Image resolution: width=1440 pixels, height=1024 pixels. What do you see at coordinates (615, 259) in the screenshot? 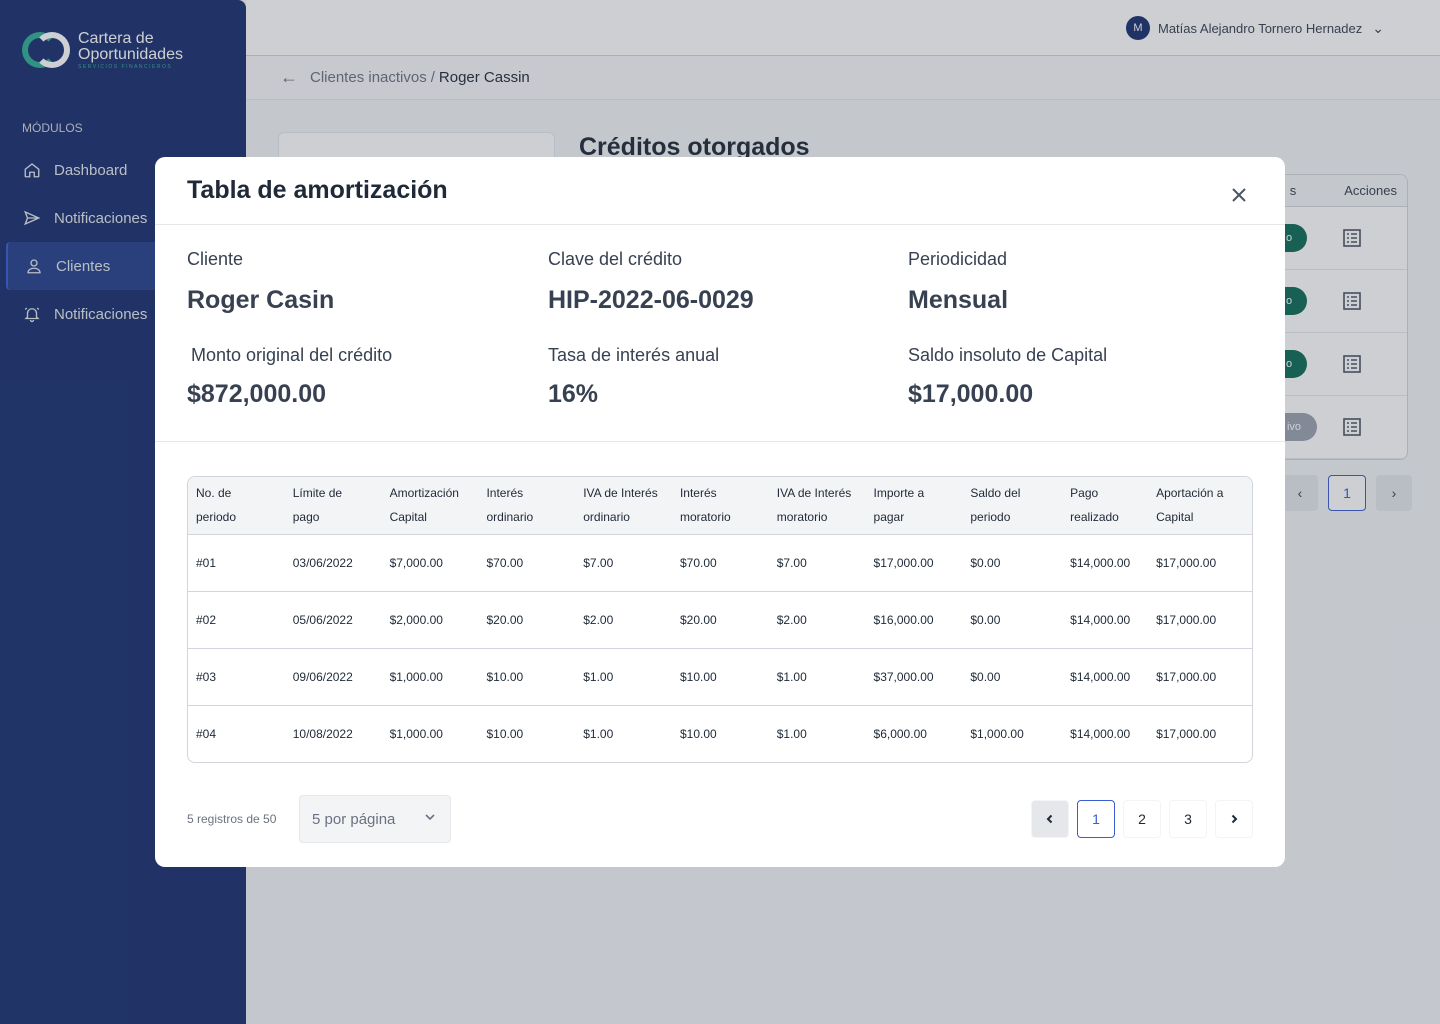
I see `credit-key-label: Clave del crédito` at bounding box center [615, 259].